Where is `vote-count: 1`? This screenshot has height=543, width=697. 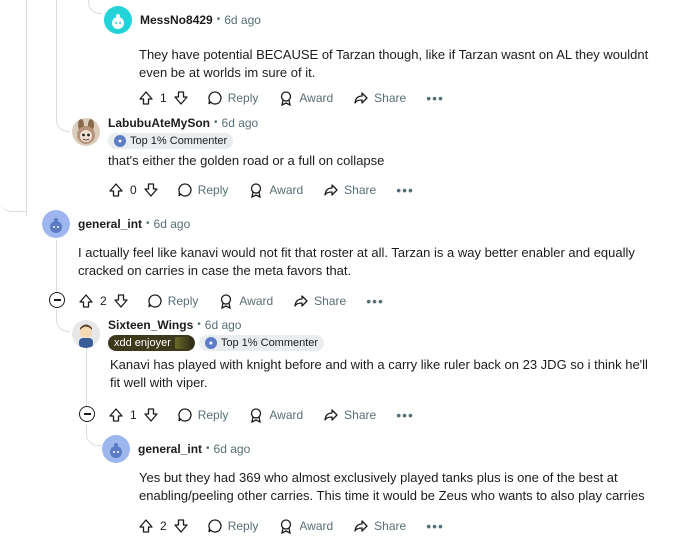
vote-count: 1 is located at coordinates (163, 98).